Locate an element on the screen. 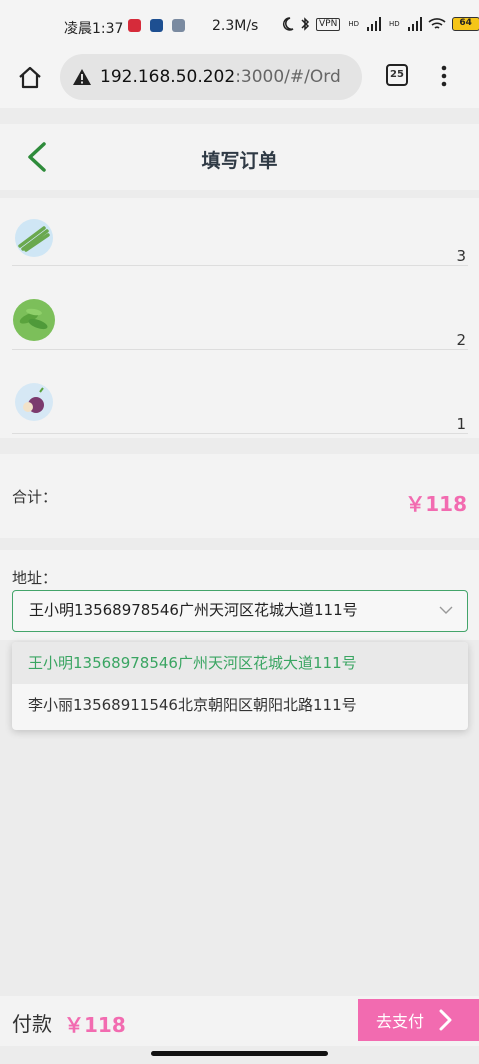  status-time: 凌晨1:37 is located at coordinates (94, 29).